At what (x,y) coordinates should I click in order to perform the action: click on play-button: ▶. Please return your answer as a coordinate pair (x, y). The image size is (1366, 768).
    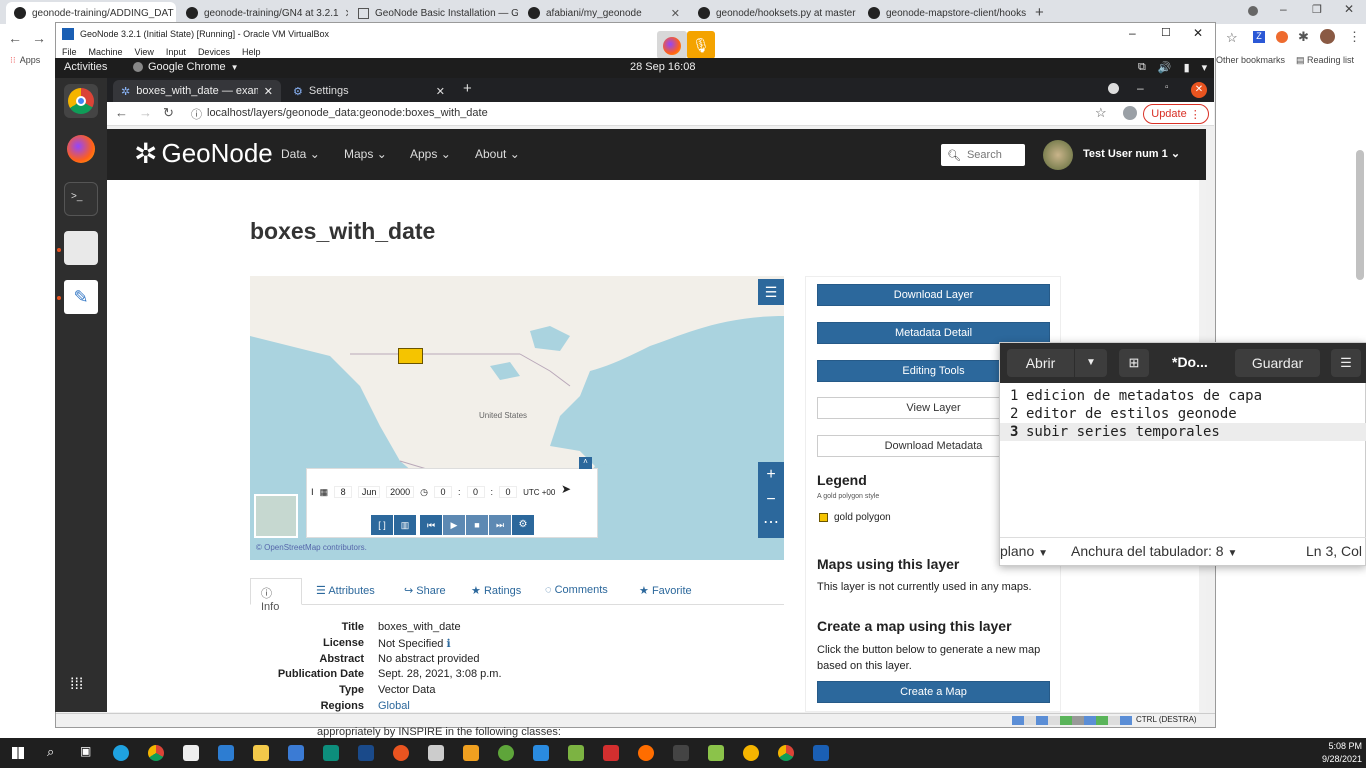
    Looking at the image, I should click on (454, 525).